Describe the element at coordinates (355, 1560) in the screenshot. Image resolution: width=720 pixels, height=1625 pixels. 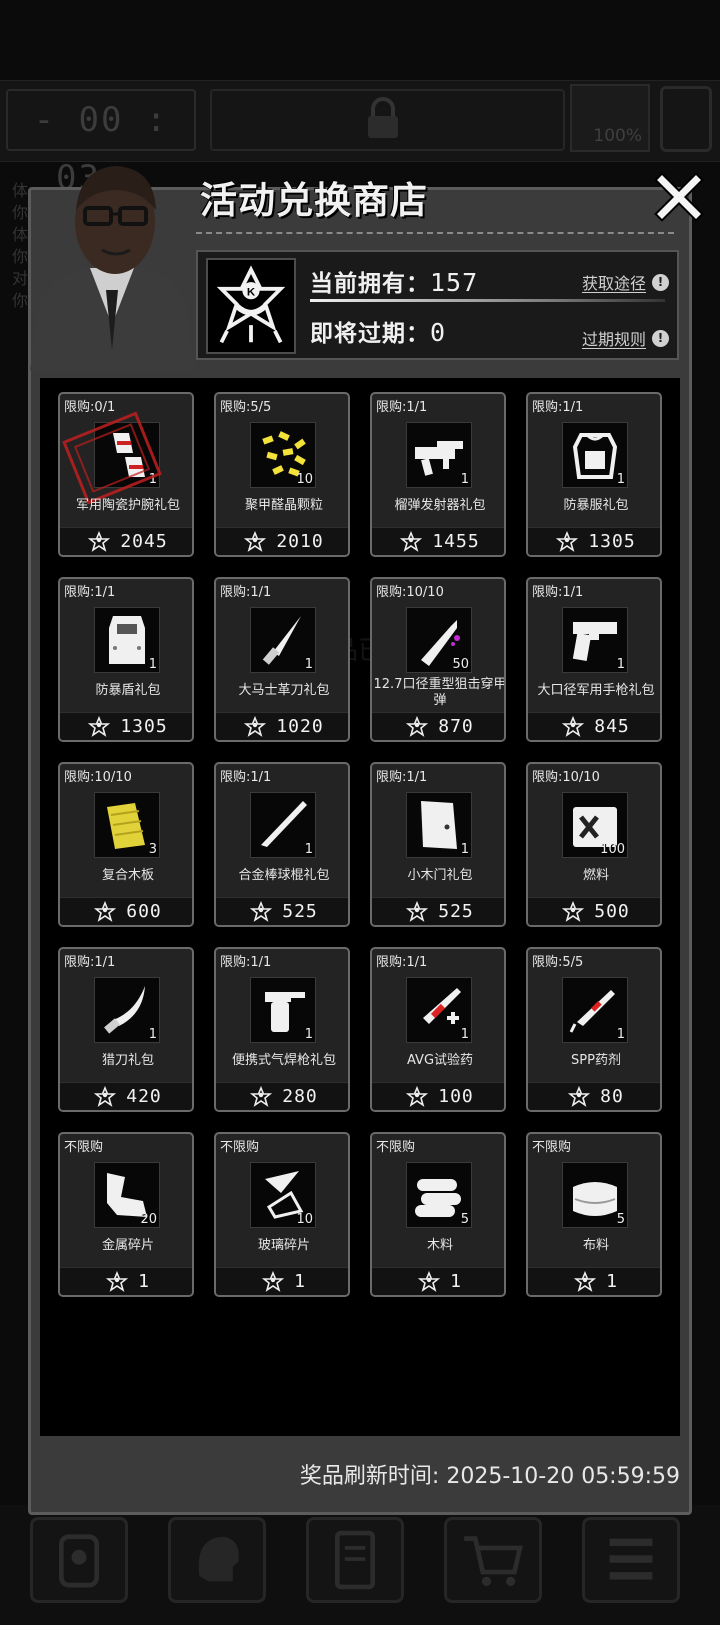
I see `nav-journal-button` at that location.